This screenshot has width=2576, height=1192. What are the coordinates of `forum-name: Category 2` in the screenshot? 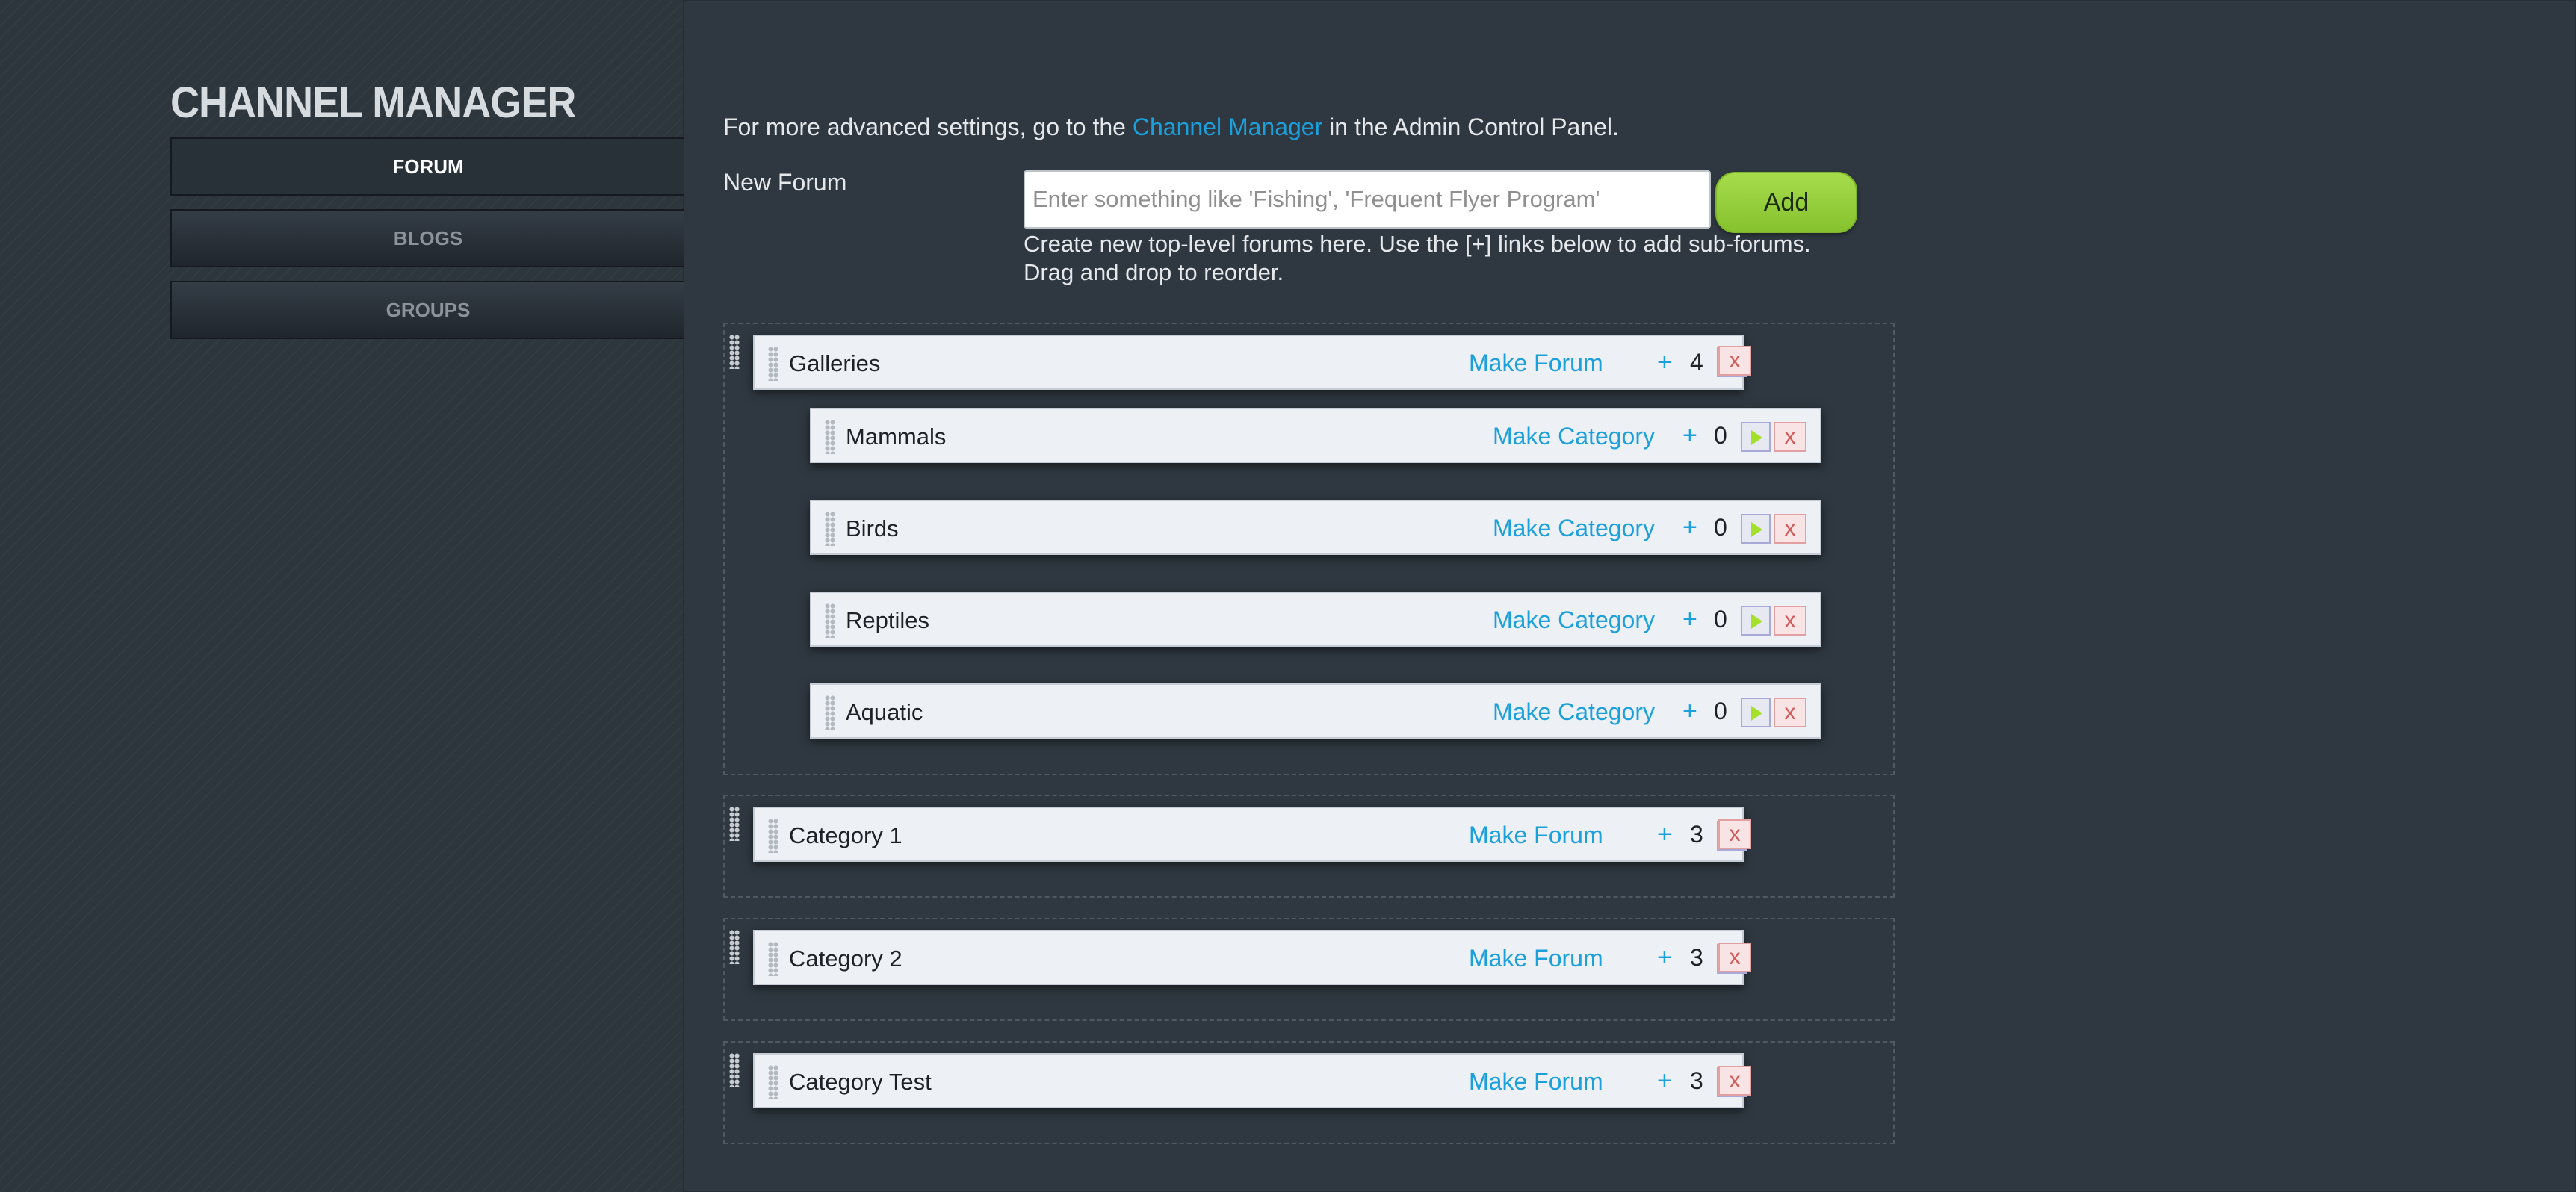 It's located at (845, 959).